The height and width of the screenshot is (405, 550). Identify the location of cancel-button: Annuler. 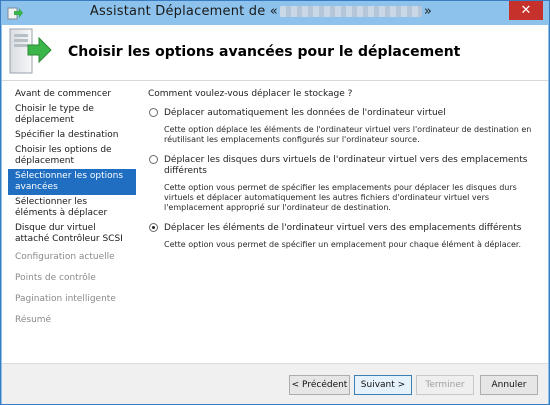
(509, 385).